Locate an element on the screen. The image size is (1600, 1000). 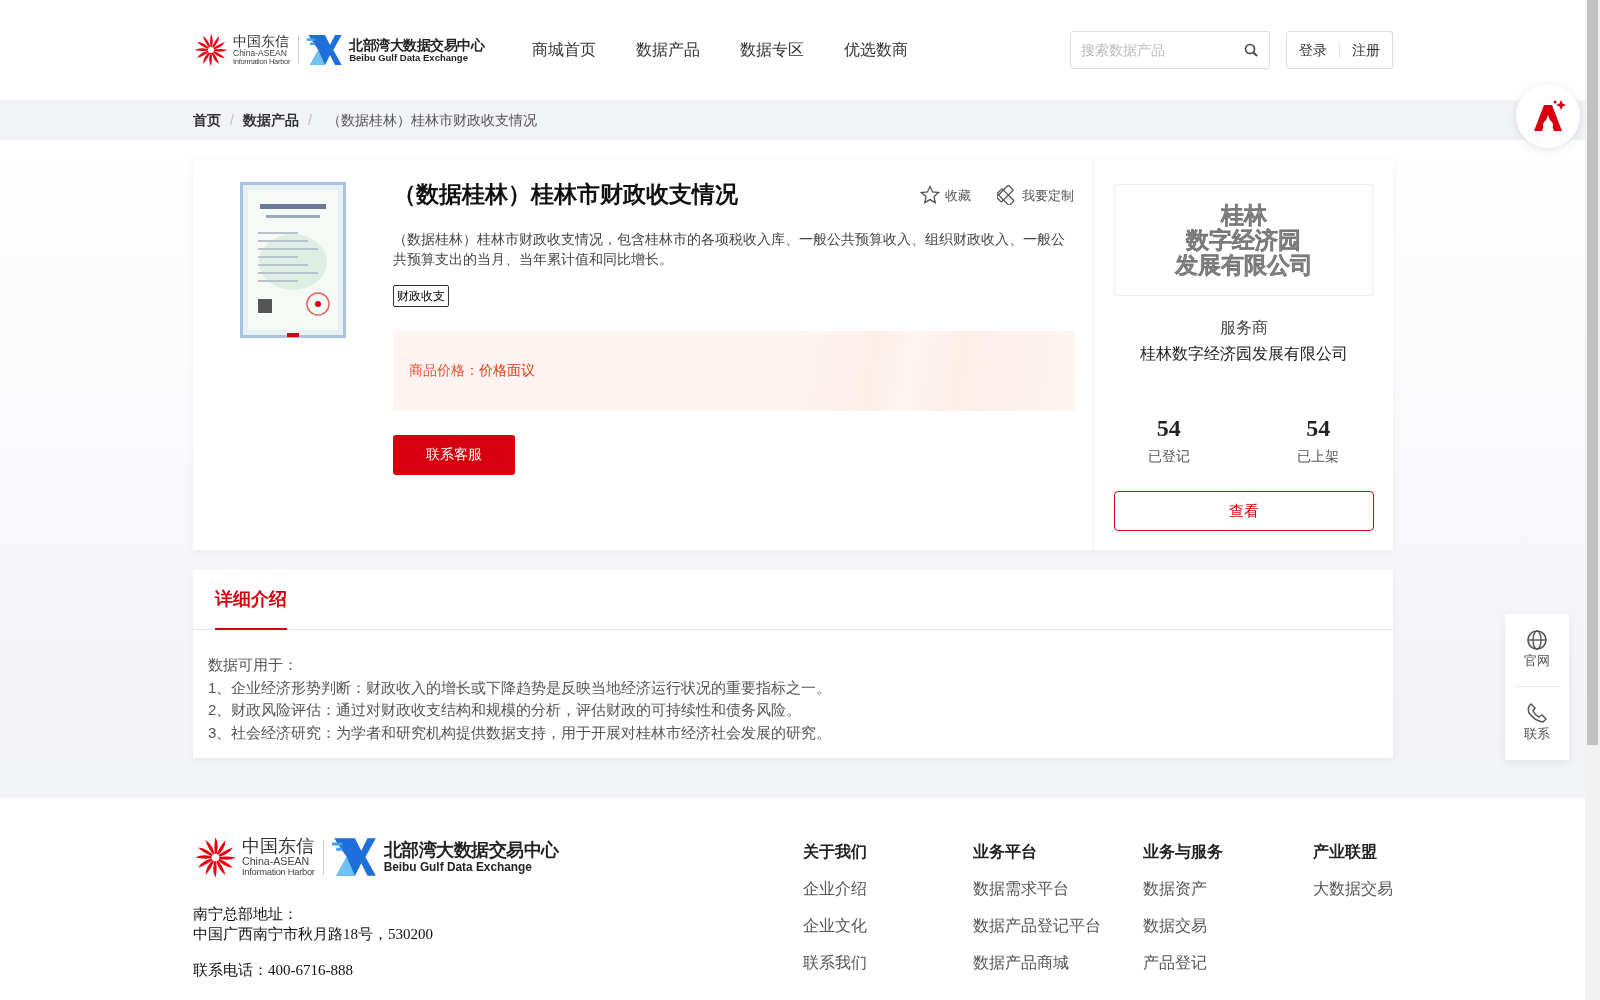
footer-link: 数据资产 is located at coordinates (1228, 889).